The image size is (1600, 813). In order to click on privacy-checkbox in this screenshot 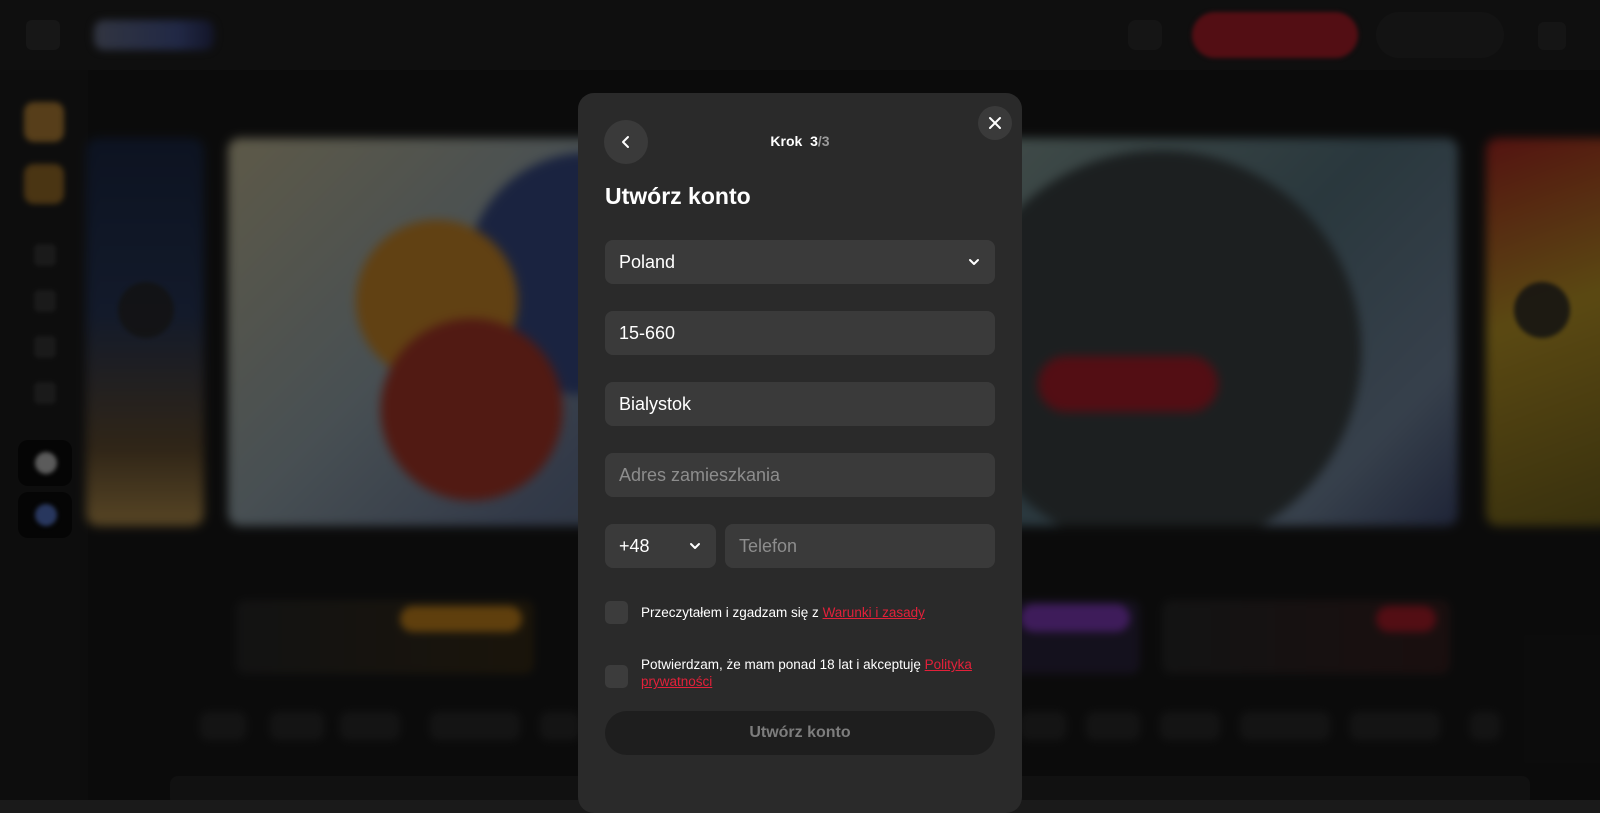, I will do `click(616, 676)`.